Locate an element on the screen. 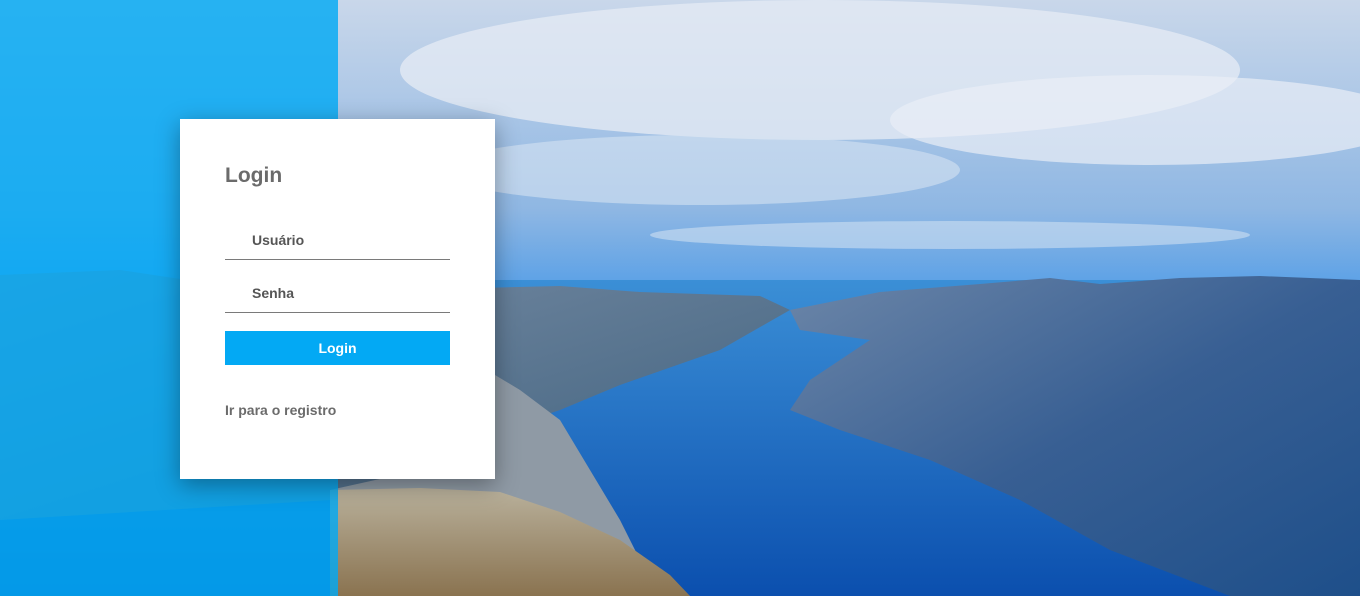 The height and width of the screenshot is (596, 1360). password-input is located at coordinates (337, 293).